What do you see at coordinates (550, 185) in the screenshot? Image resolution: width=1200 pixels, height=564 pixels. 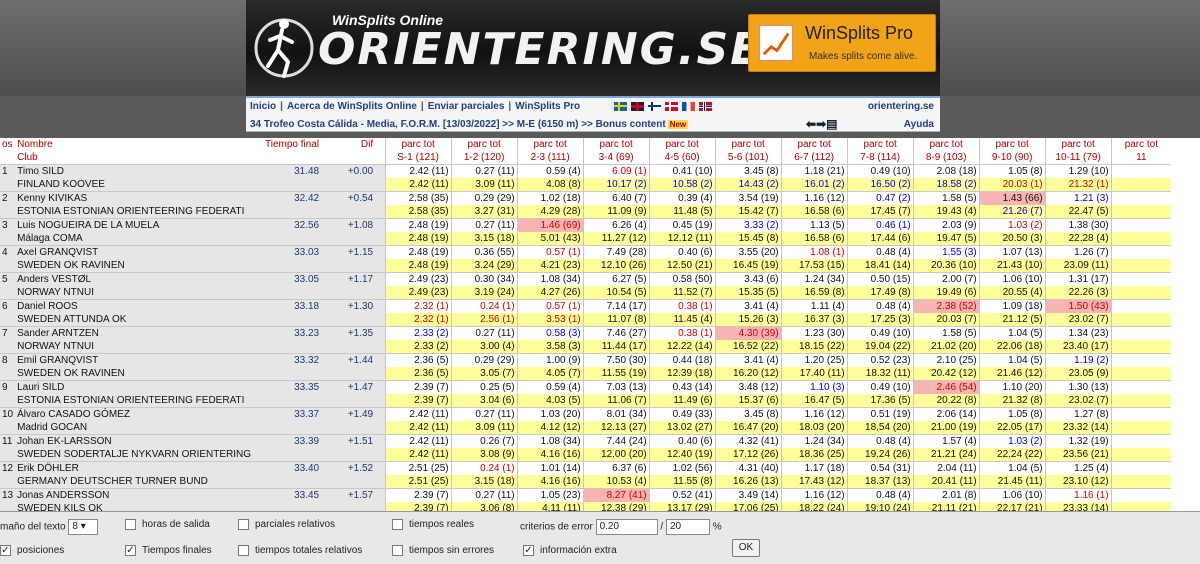 I see `total-time: 4.08 (8)` at bounding box center [550, 185].